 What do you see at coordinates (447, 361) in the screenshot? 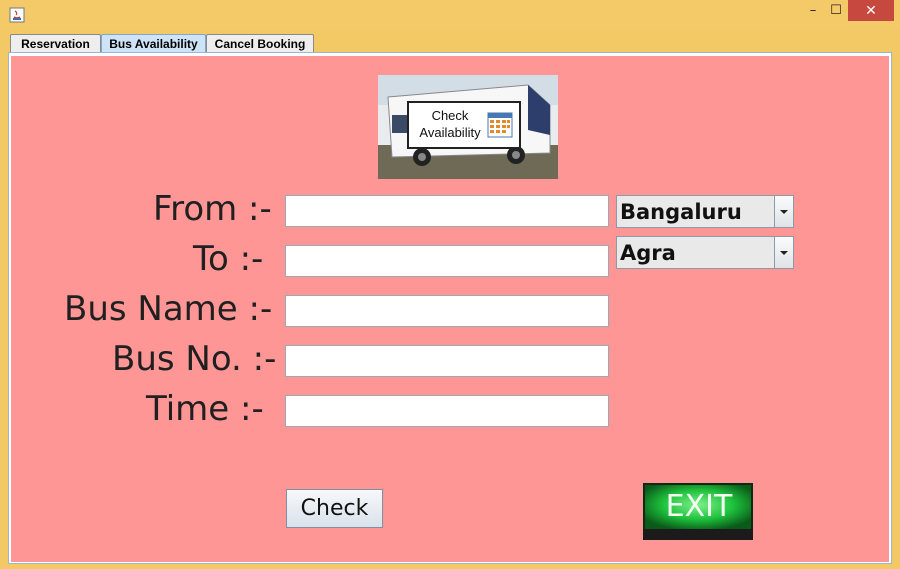
I see `bus-no-field` at bounding box center [447, 361].